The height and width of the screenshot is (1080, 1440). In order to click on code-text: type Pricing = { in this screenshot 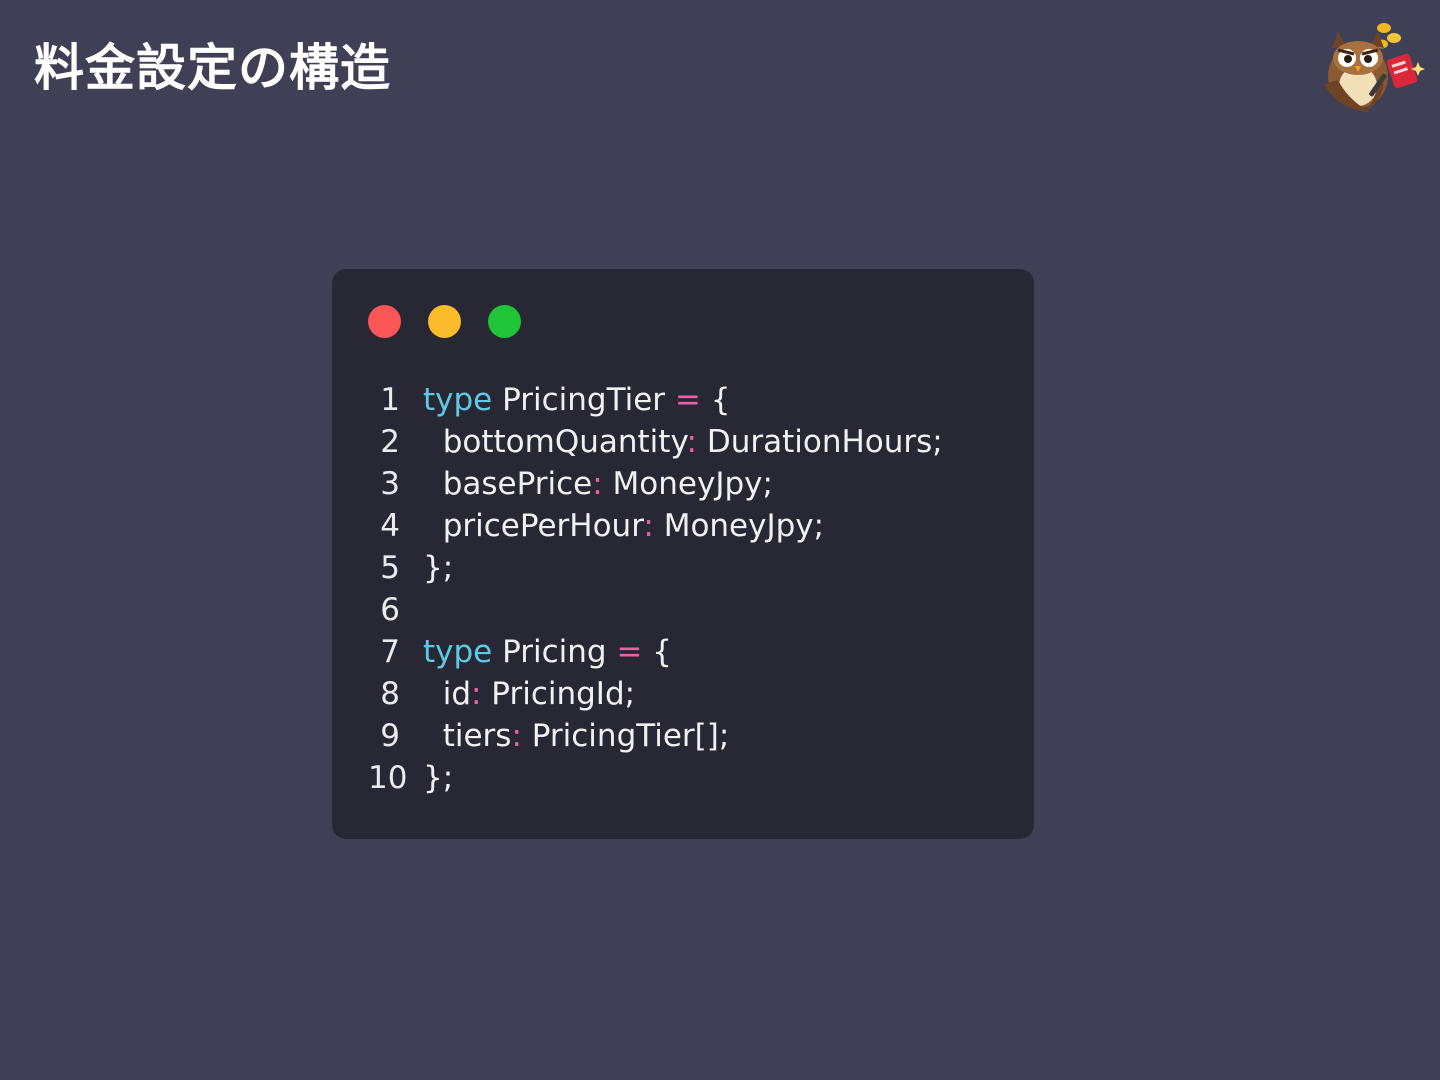, I will do `click(547, 652)`.